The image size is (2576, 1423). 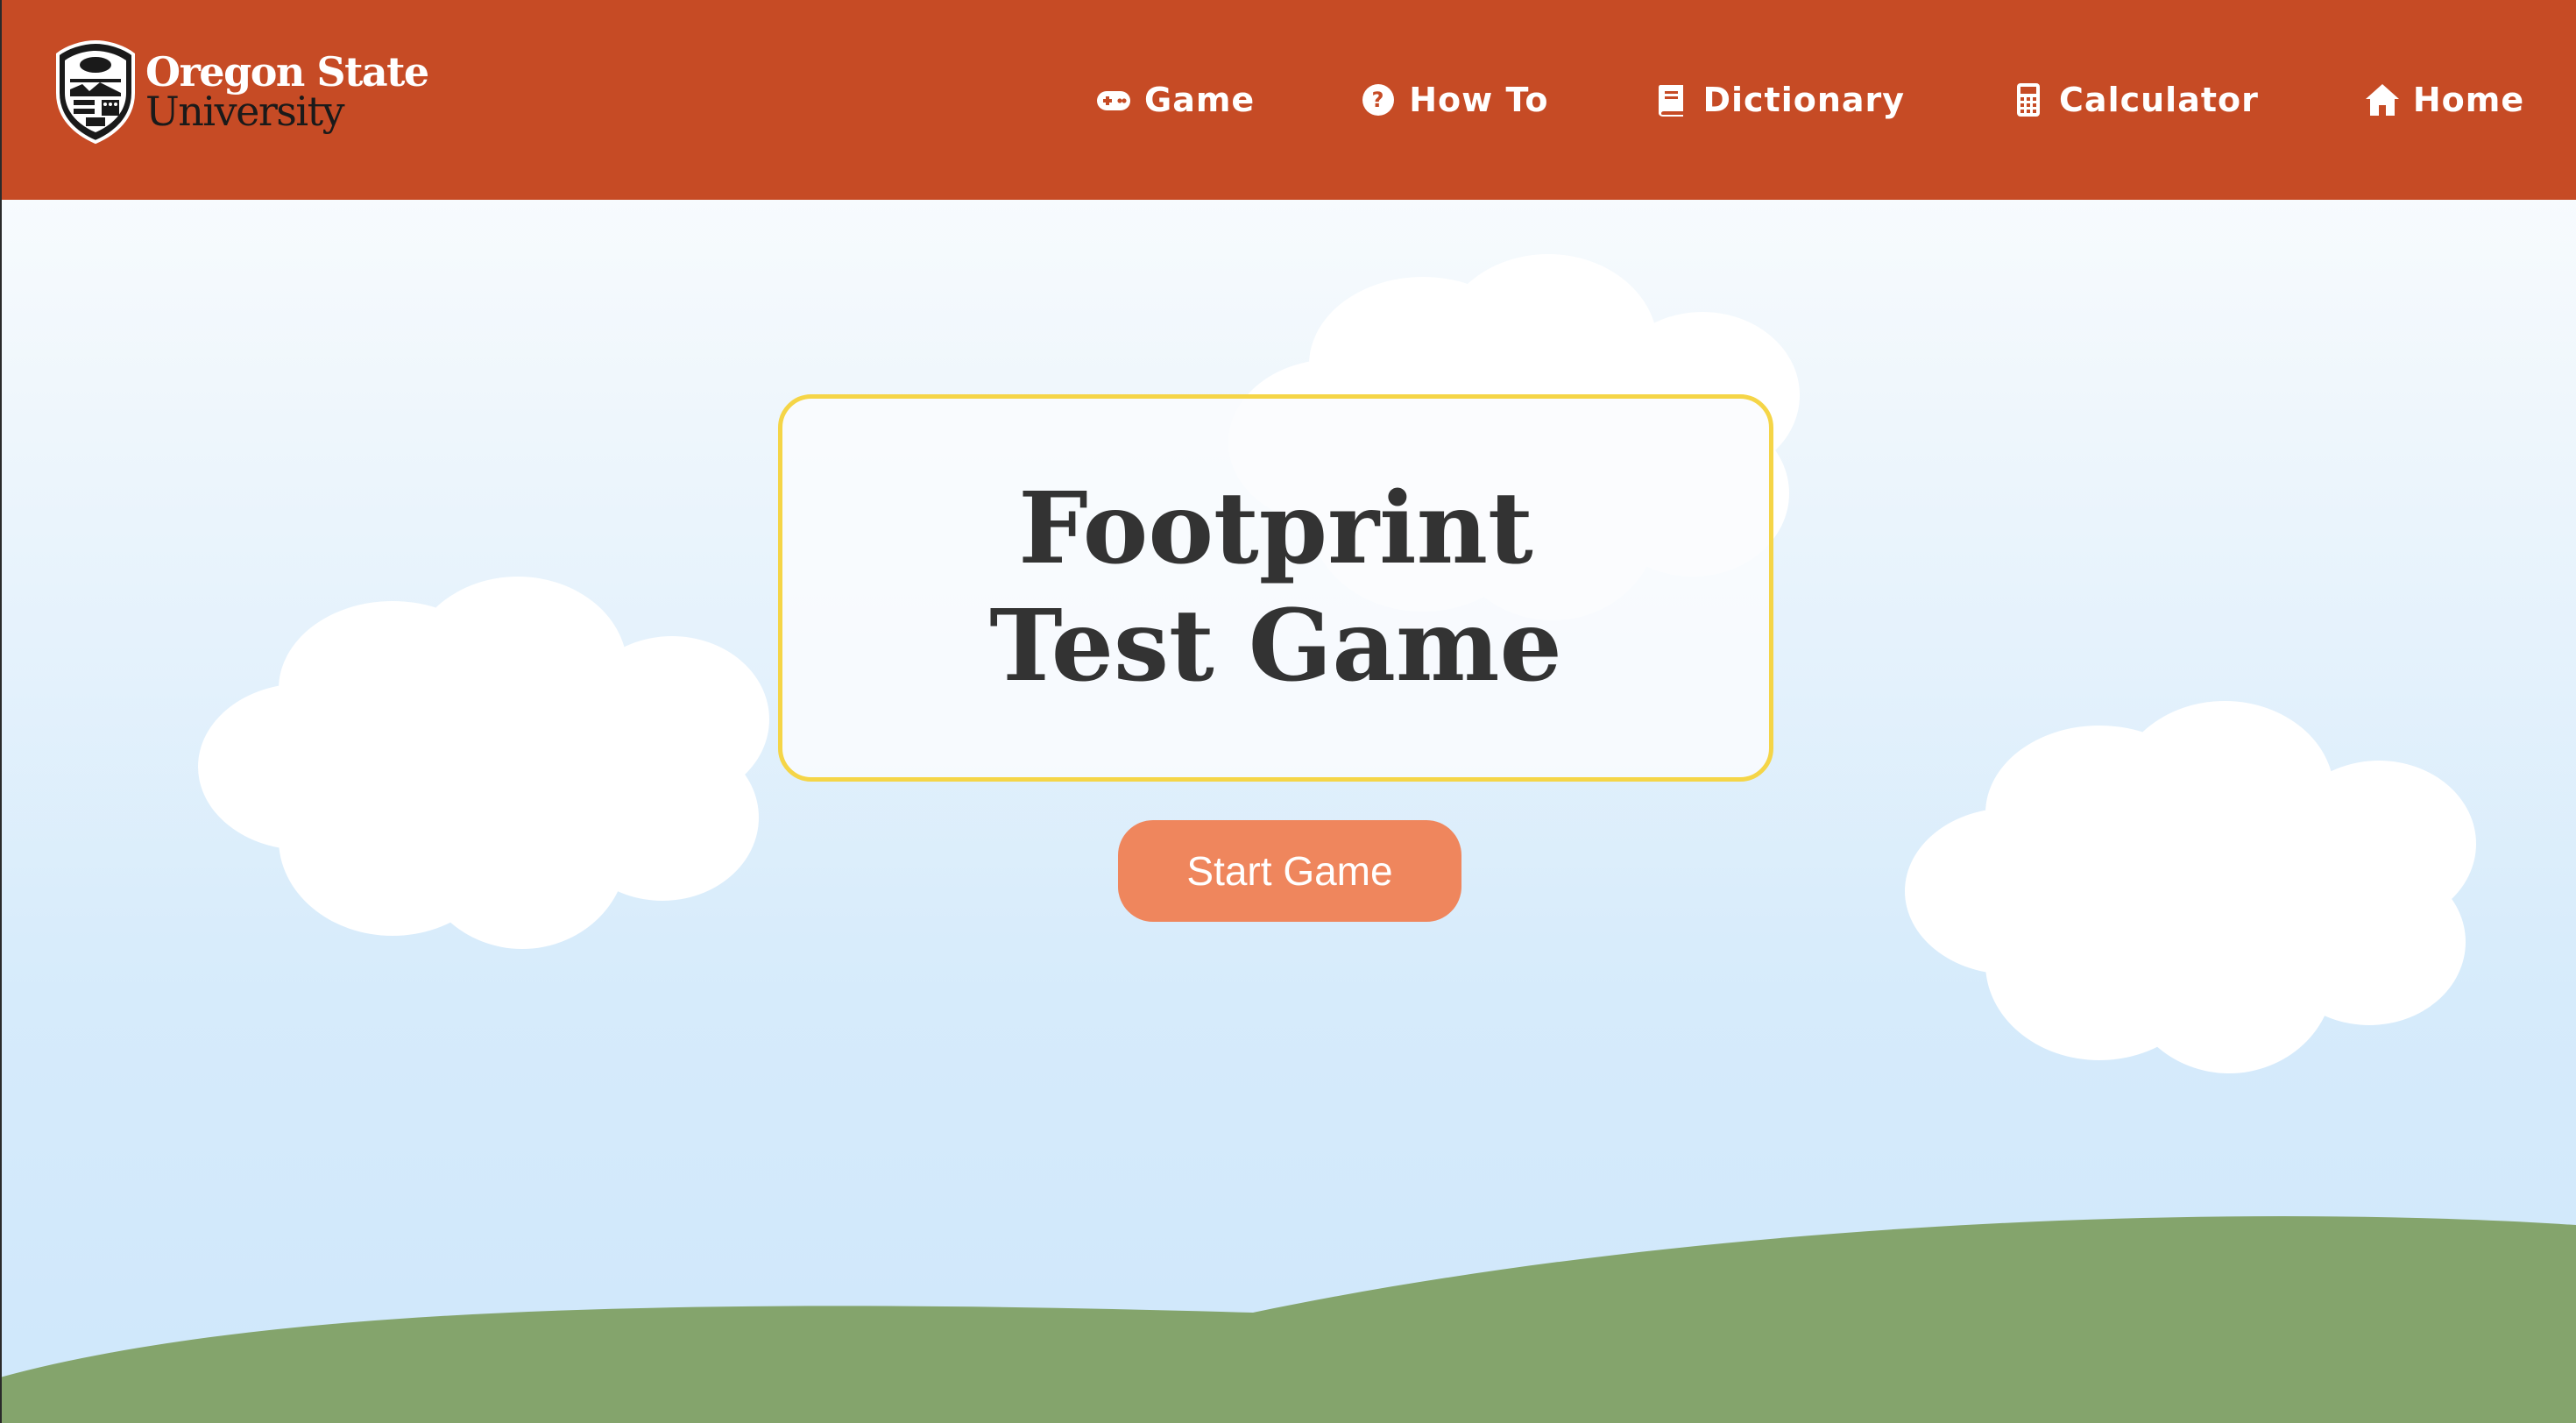 I want to click on logo-line-1: Oregon State, so click(x=287, y=71).